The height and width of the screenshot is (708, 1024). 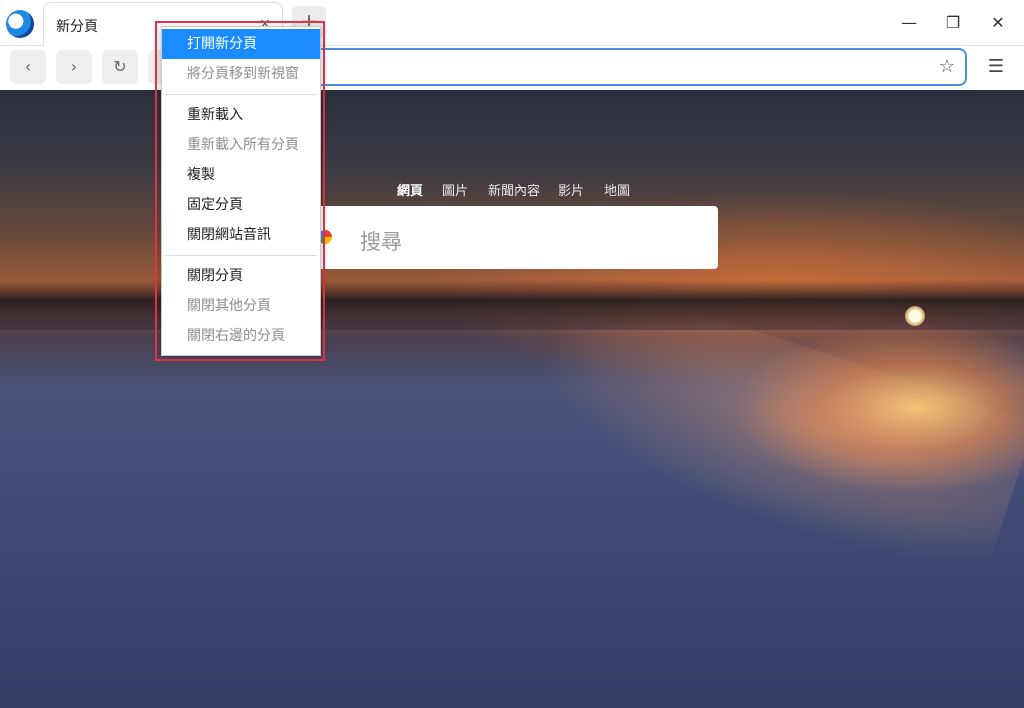 I want to click on forward-button: ›, so click(x=74, y=67).